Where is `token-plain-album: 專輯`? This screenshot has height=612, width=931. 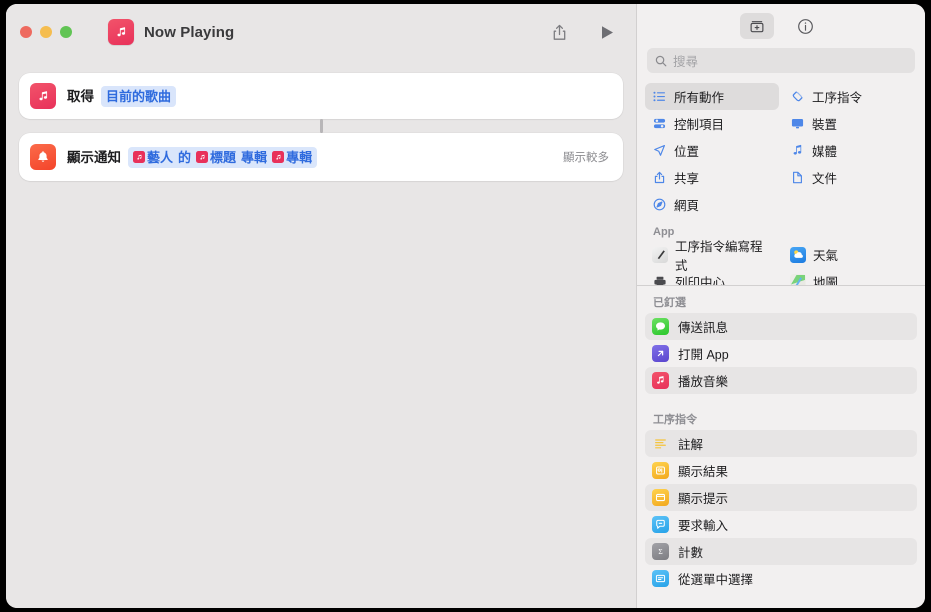 token-plain-album: 專輯 is located at coordinates (254, 157).